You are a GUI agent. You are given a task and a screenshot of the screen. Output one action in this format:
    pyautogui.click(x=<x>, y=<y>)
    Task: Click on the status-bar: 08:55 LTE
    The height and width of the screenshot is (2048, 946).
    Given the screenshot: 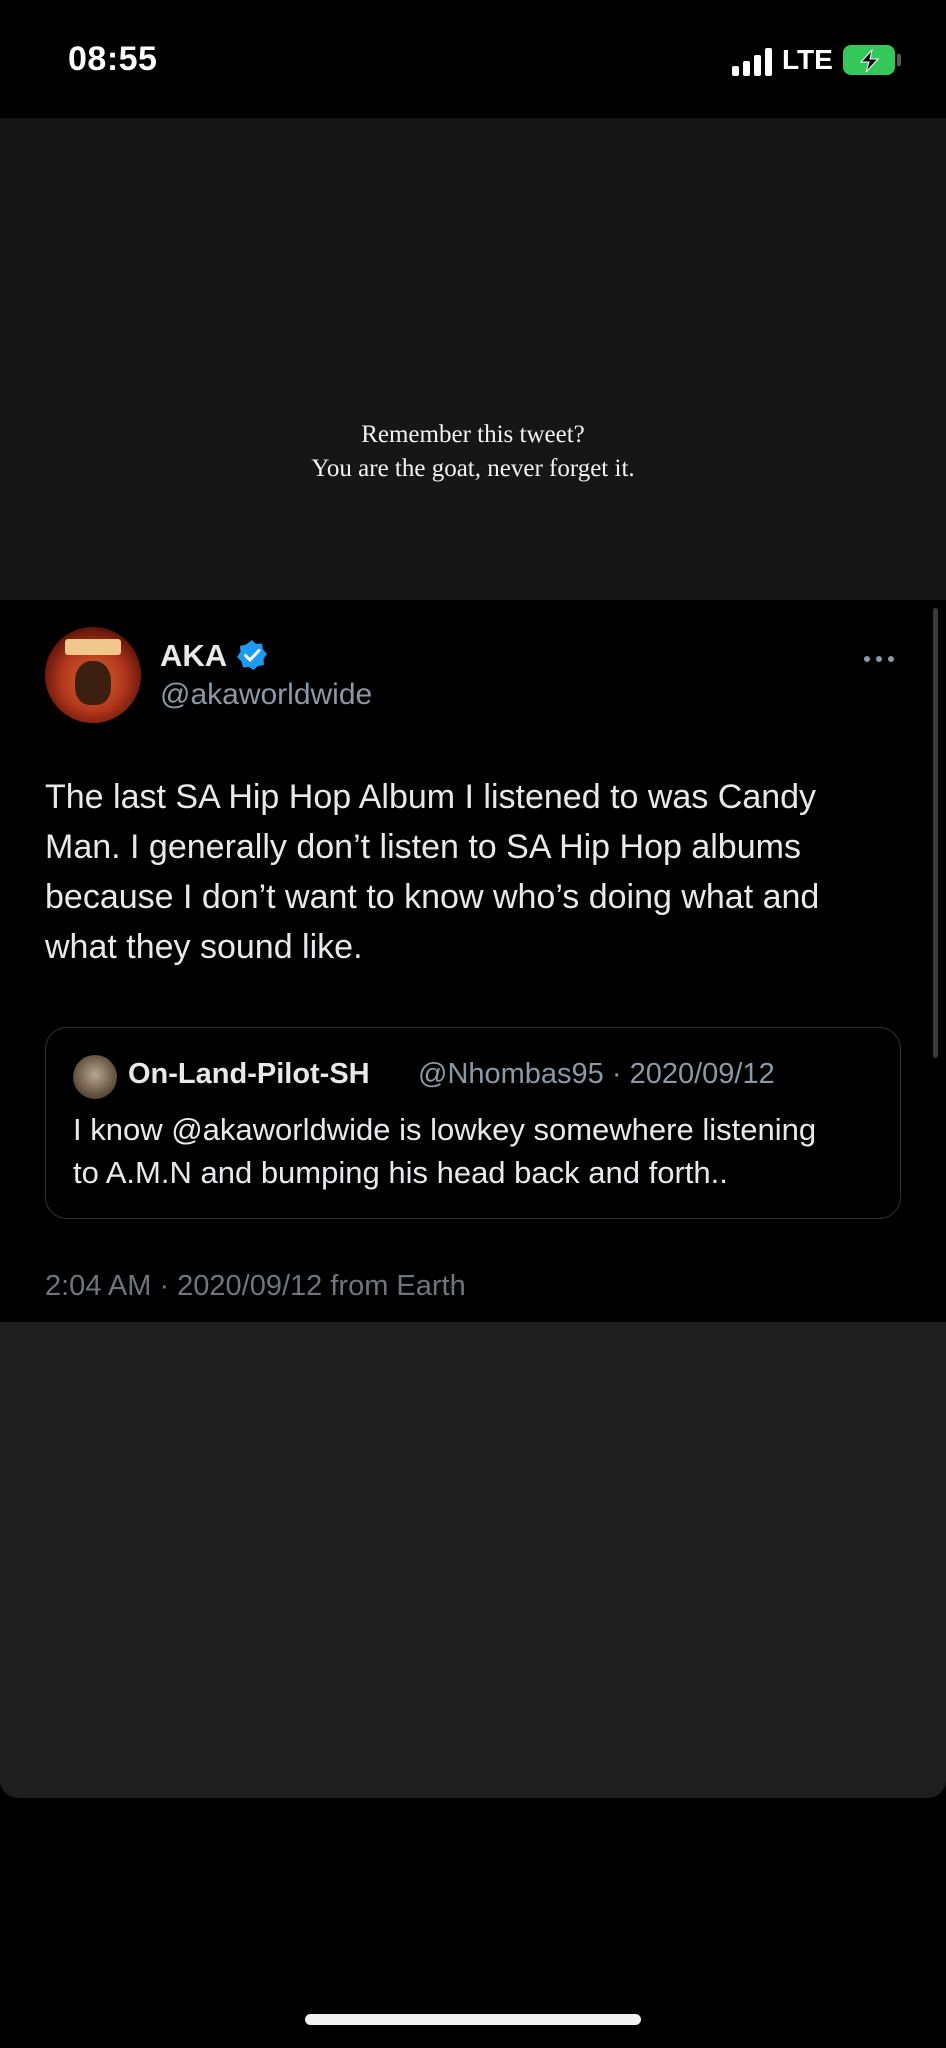 What is the action you would take?
    pyautogui.click(x=473, y=59)
    